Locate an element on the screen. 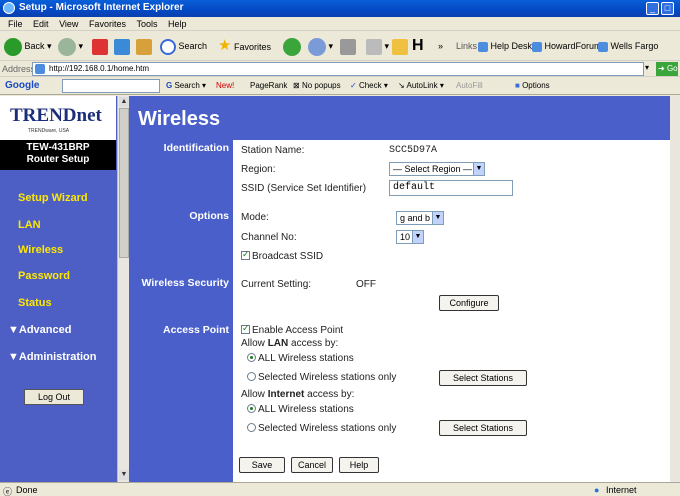  menu-tools: Tools is located at coordinates (146, 24).